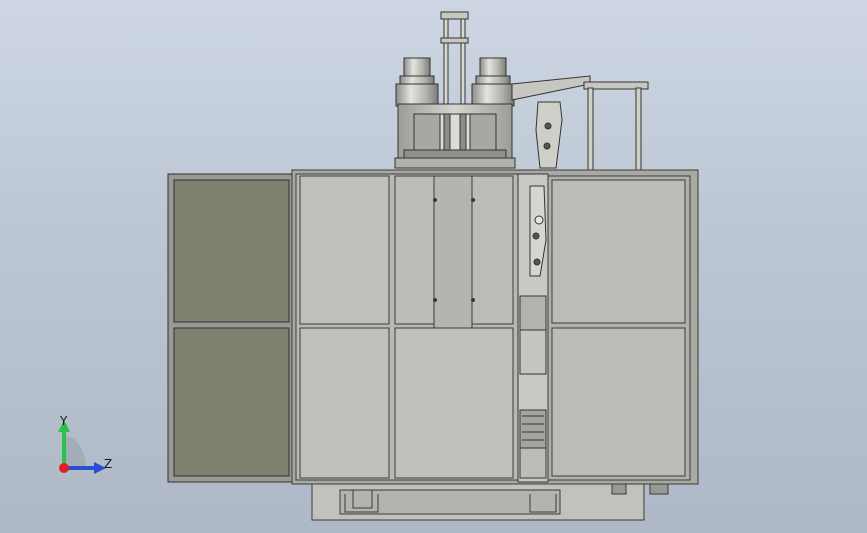 This screenshot has height=533, width=867. Describe the element at coordinates (64, 468) in the screenshot. I see `x-axis-dot-icon` at that location.